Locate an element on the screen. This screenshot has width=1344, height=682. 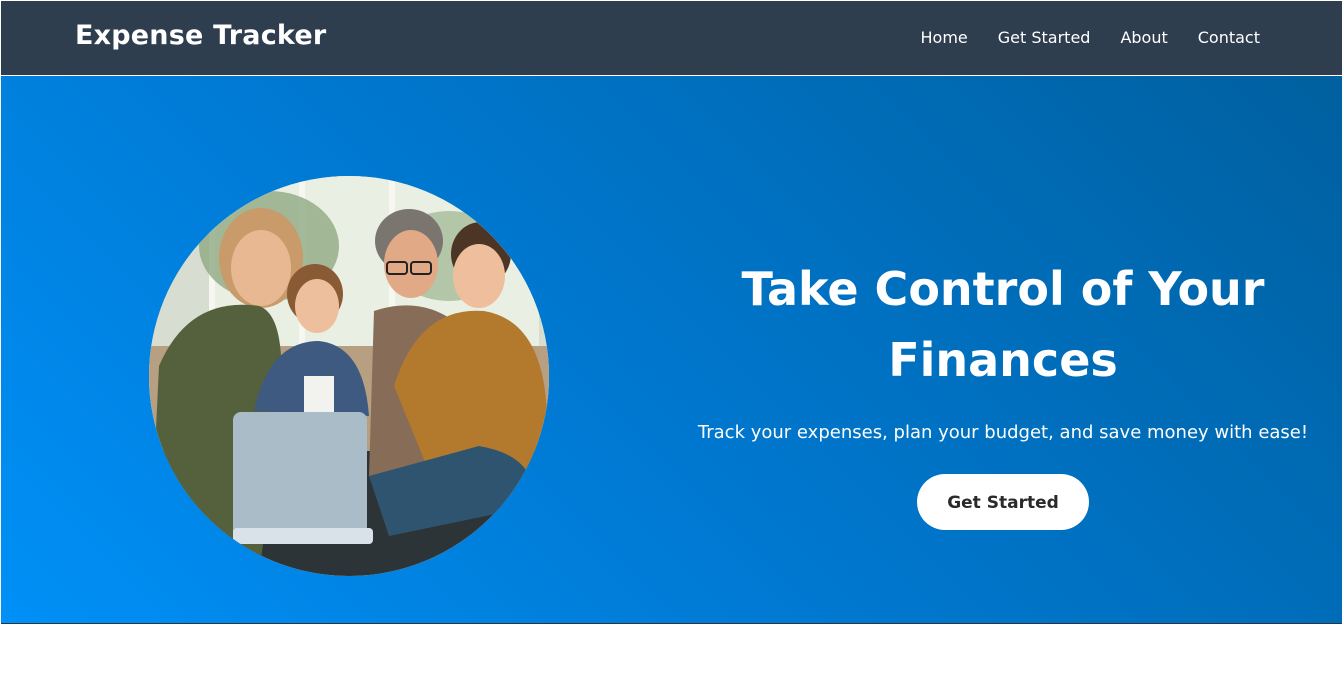
nav-link-contact: Contact is located at coordinates (1229, 37).